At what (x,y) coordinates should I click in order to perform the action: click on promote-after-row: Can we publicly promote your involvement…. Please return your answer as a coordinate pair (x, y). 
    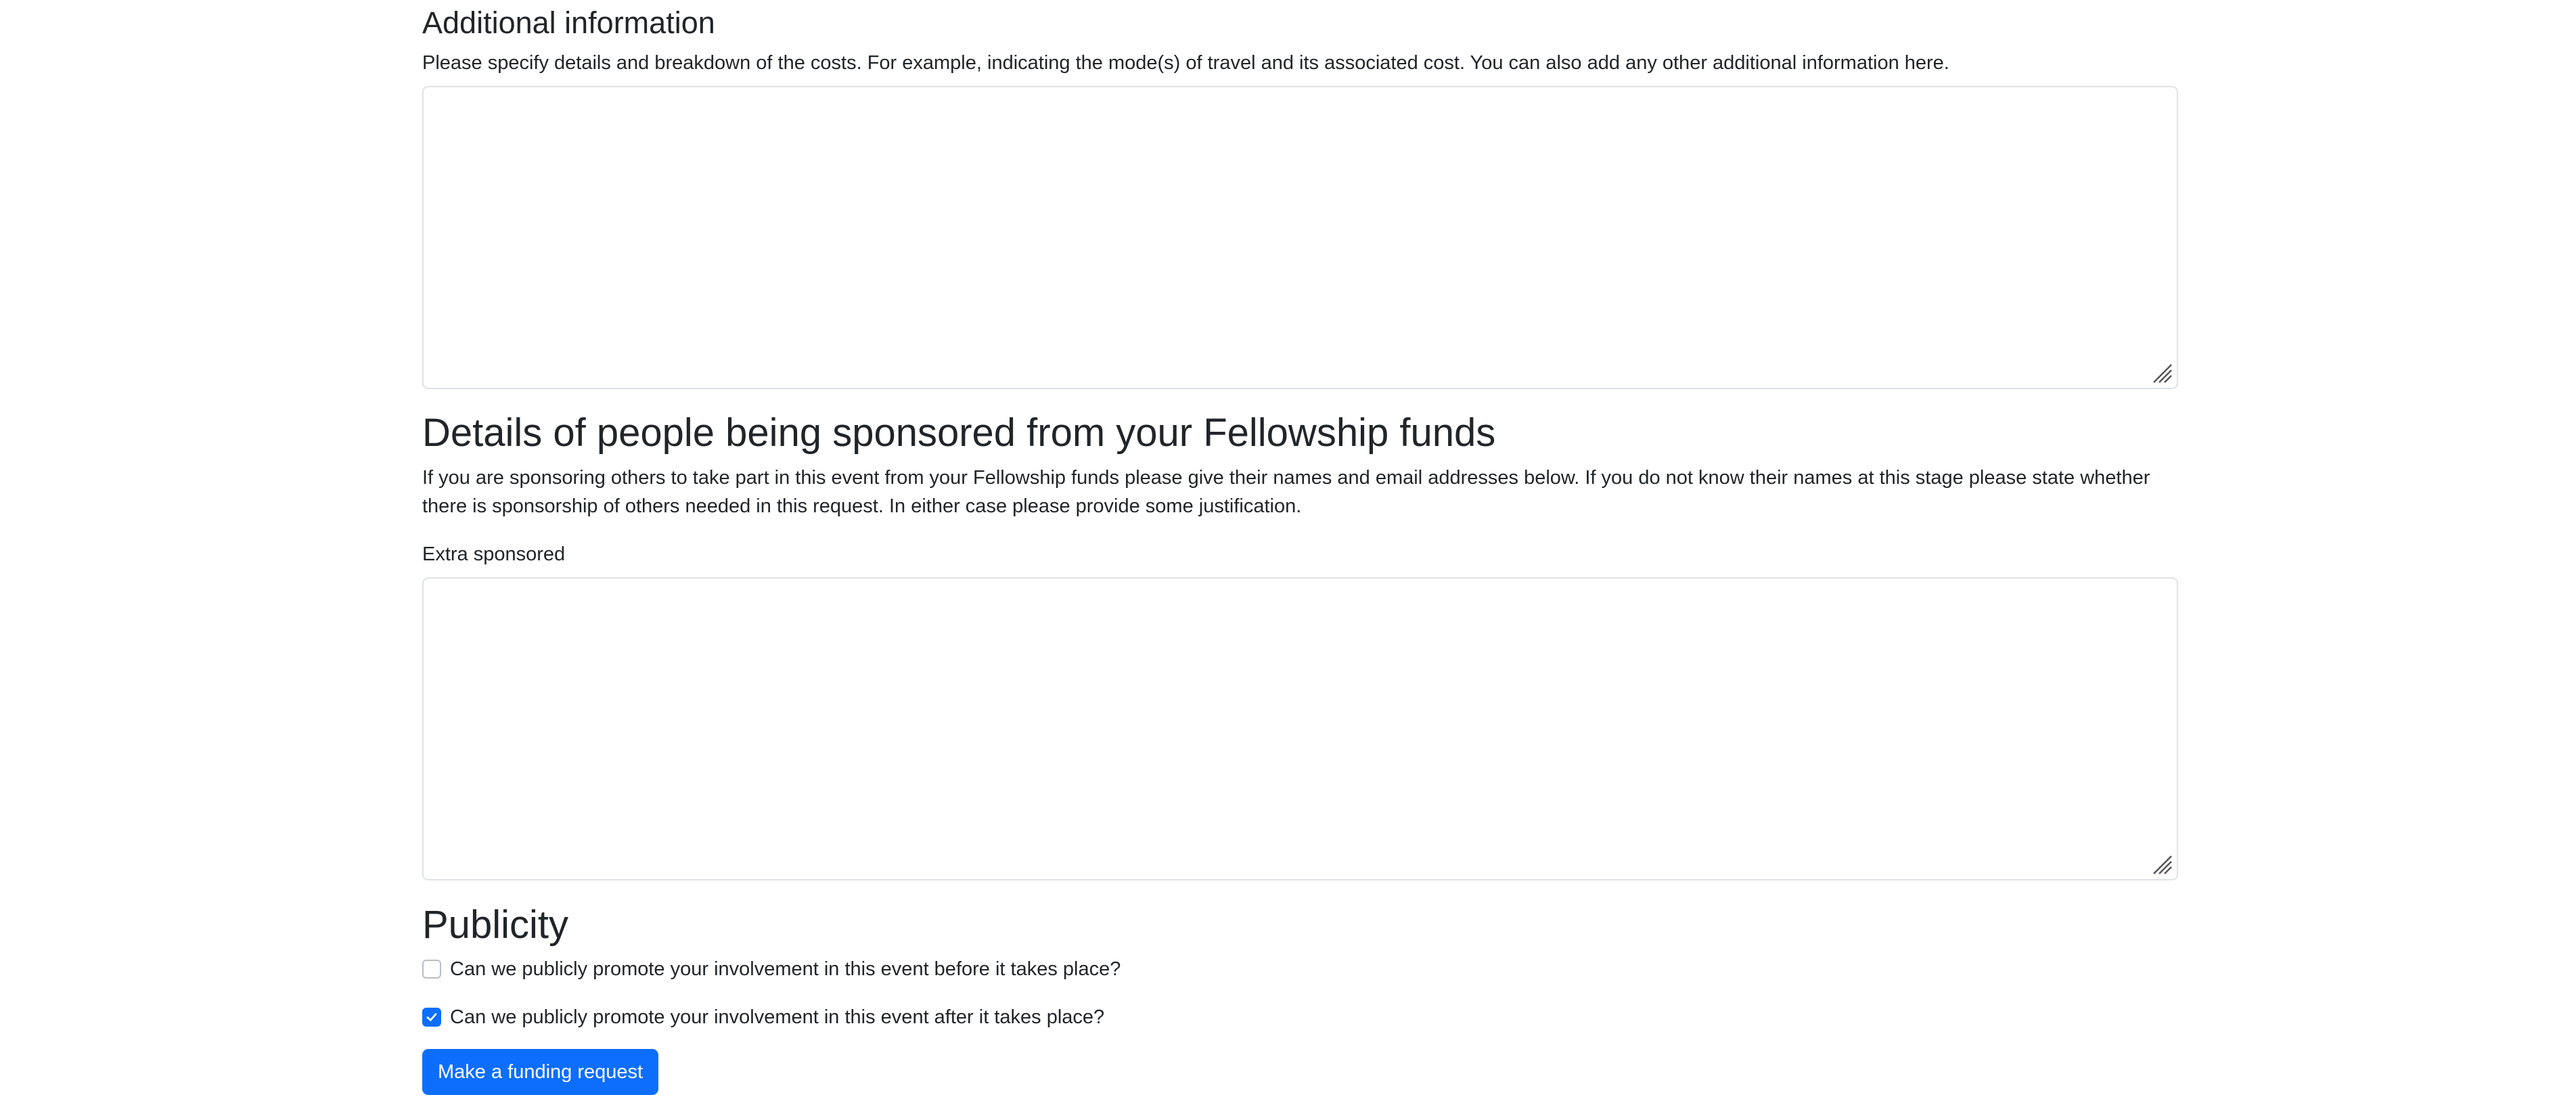
    Looking at the image, I should click on (763, 1017).